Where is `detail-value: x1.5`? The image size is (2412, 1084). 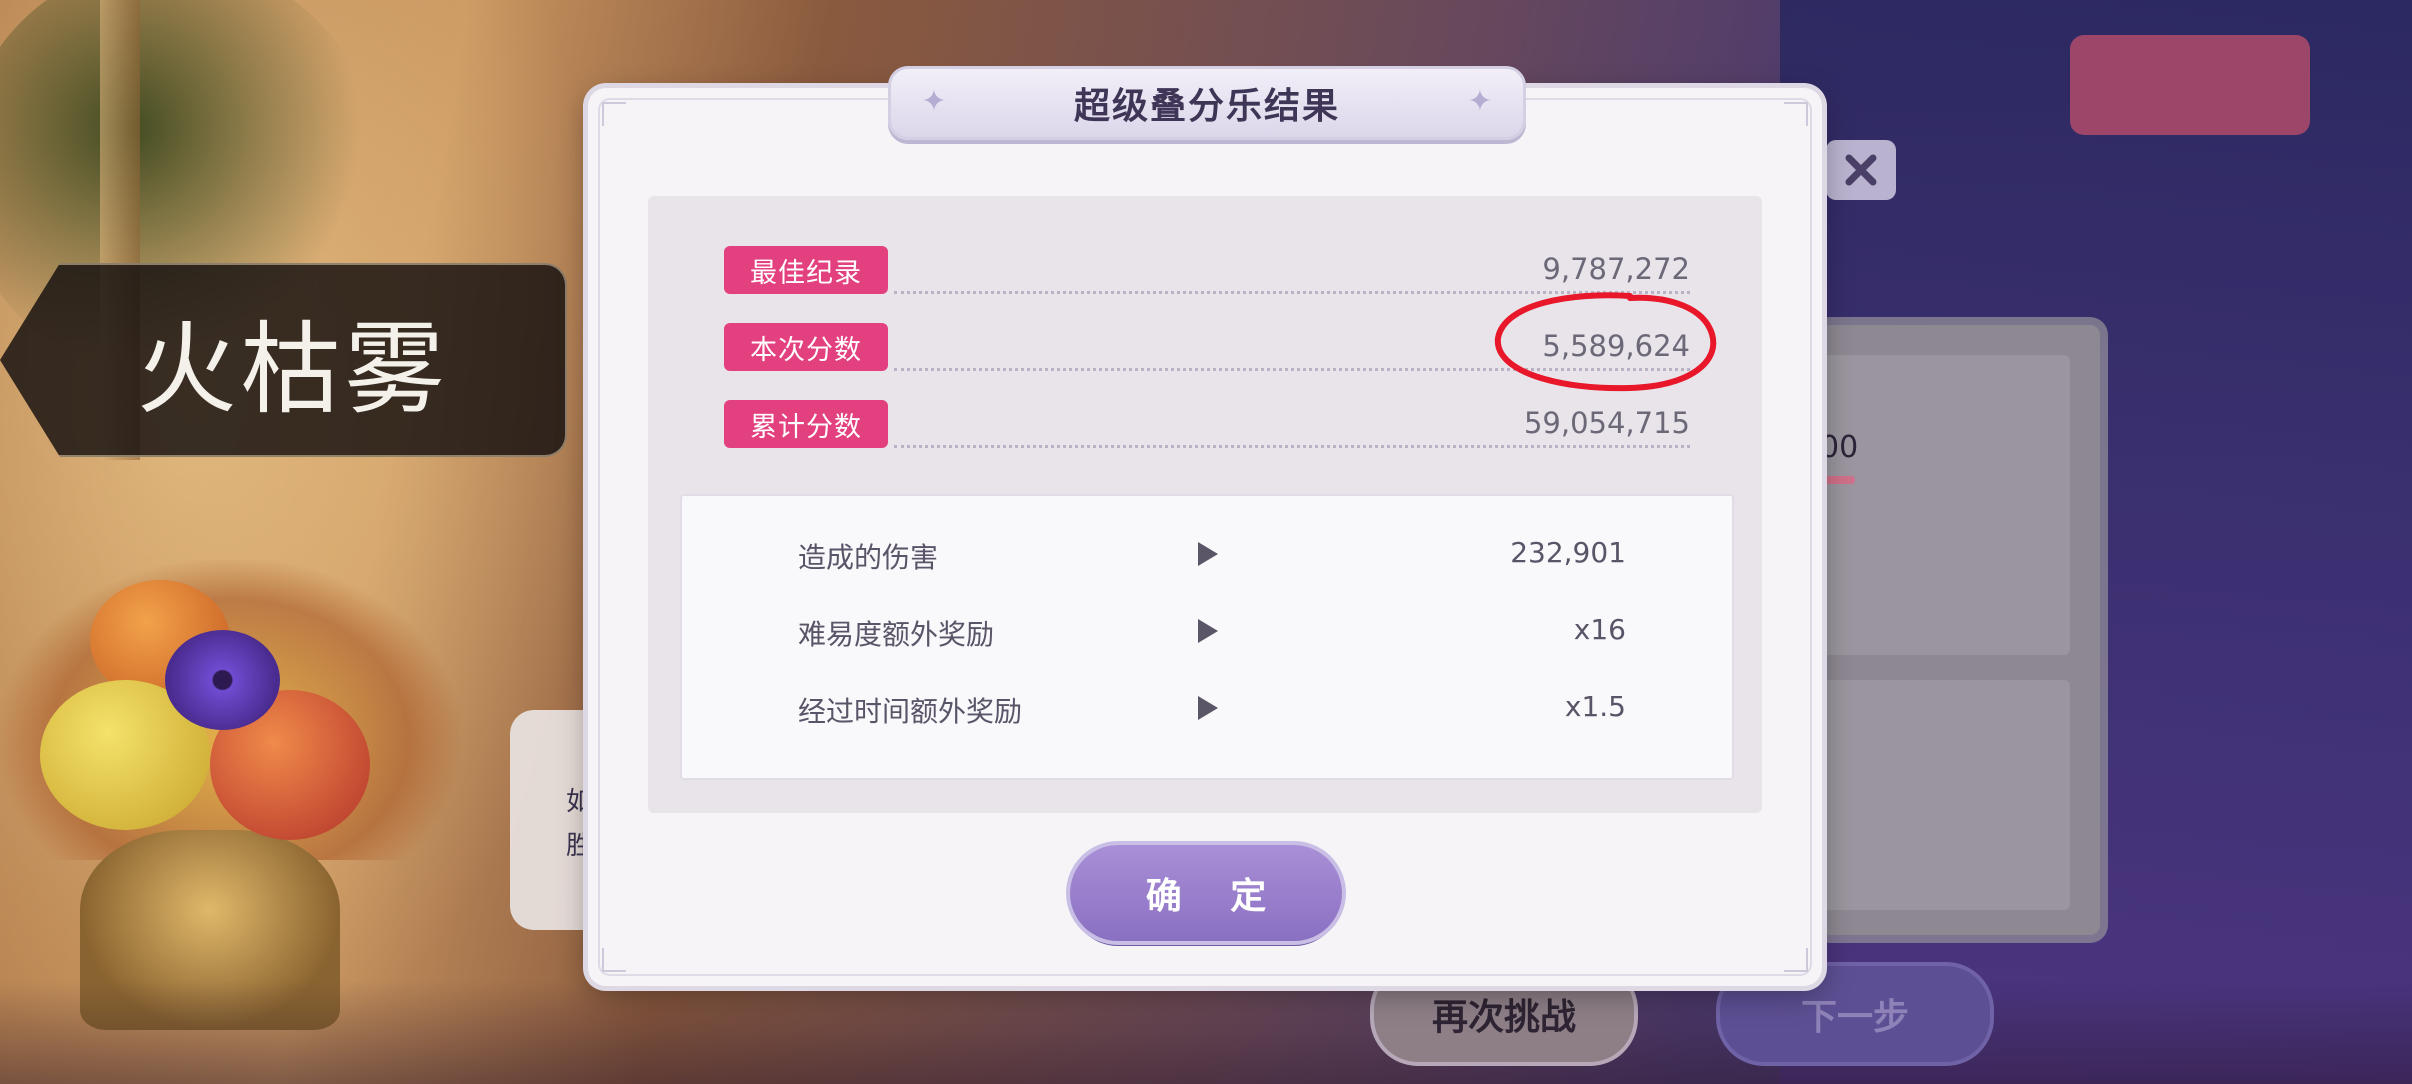
detail-value: x1.5 is located at coordinates (1595, 706).